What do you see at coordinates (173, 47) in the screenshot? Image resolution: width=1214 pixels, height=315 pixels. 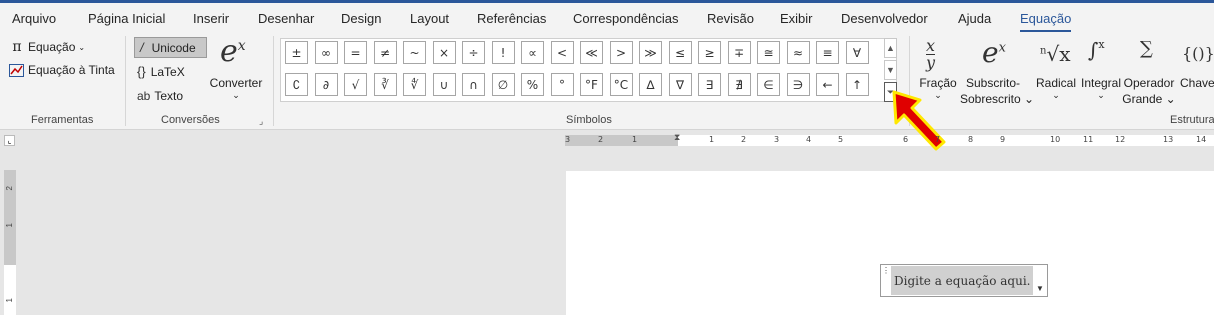 I see `unicode-label: Unicode` at bounding box center [173, 47].